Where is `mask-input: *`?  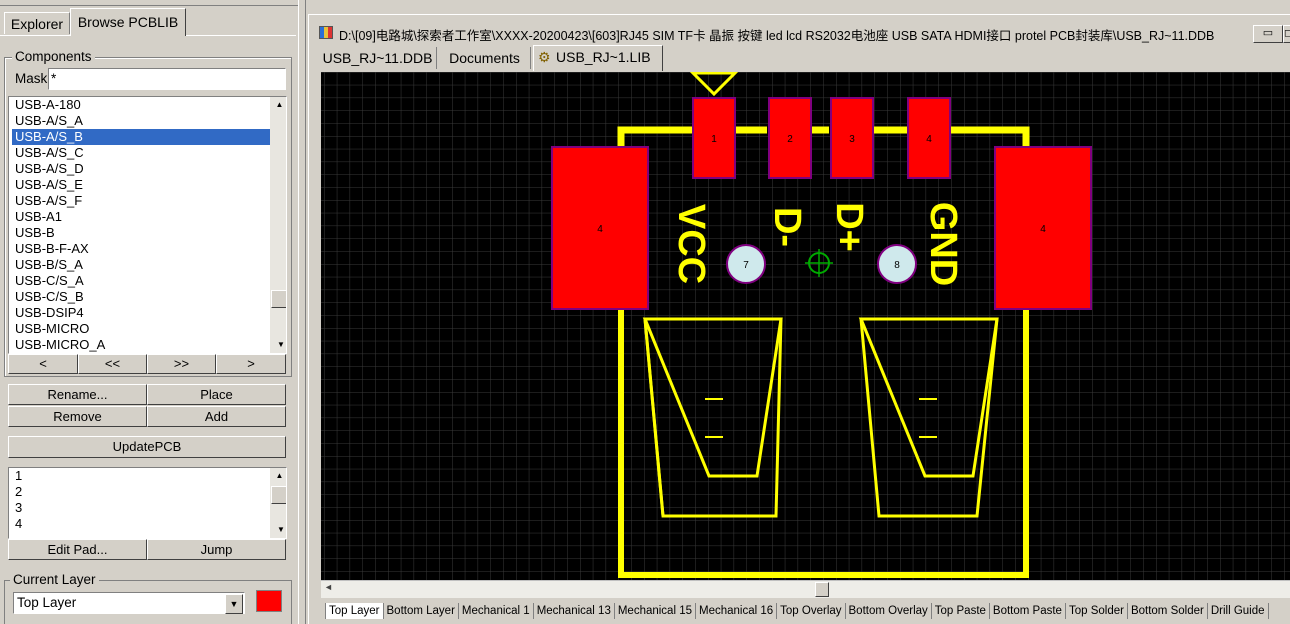 mask-input: * is located at coordinates (167, 79).